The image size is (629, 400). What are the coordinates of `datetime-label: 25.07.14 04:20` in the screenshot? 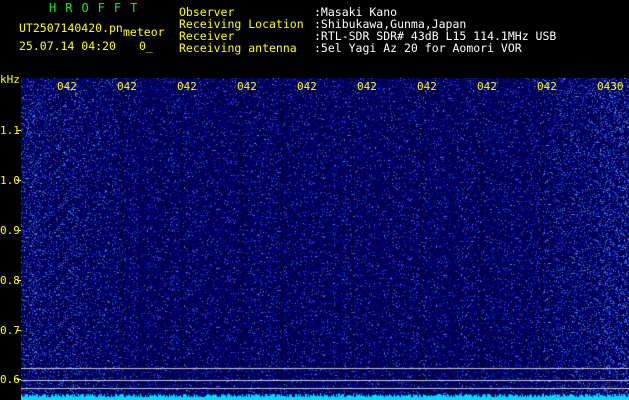 It's located at (67, 46).